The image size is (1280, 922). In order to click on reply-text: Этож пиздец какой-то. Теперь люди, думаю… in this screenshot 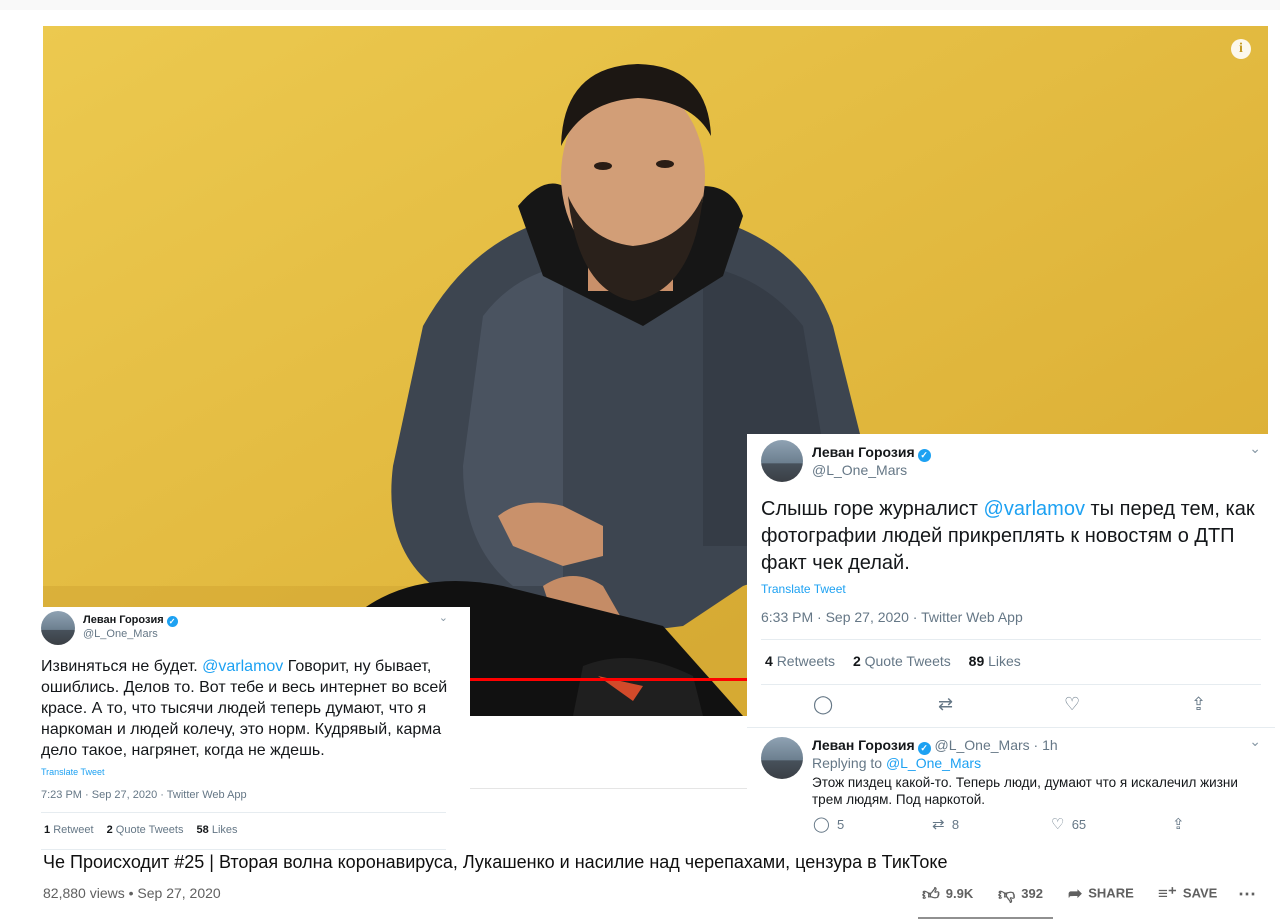, I will do `click(1025, 791)`.